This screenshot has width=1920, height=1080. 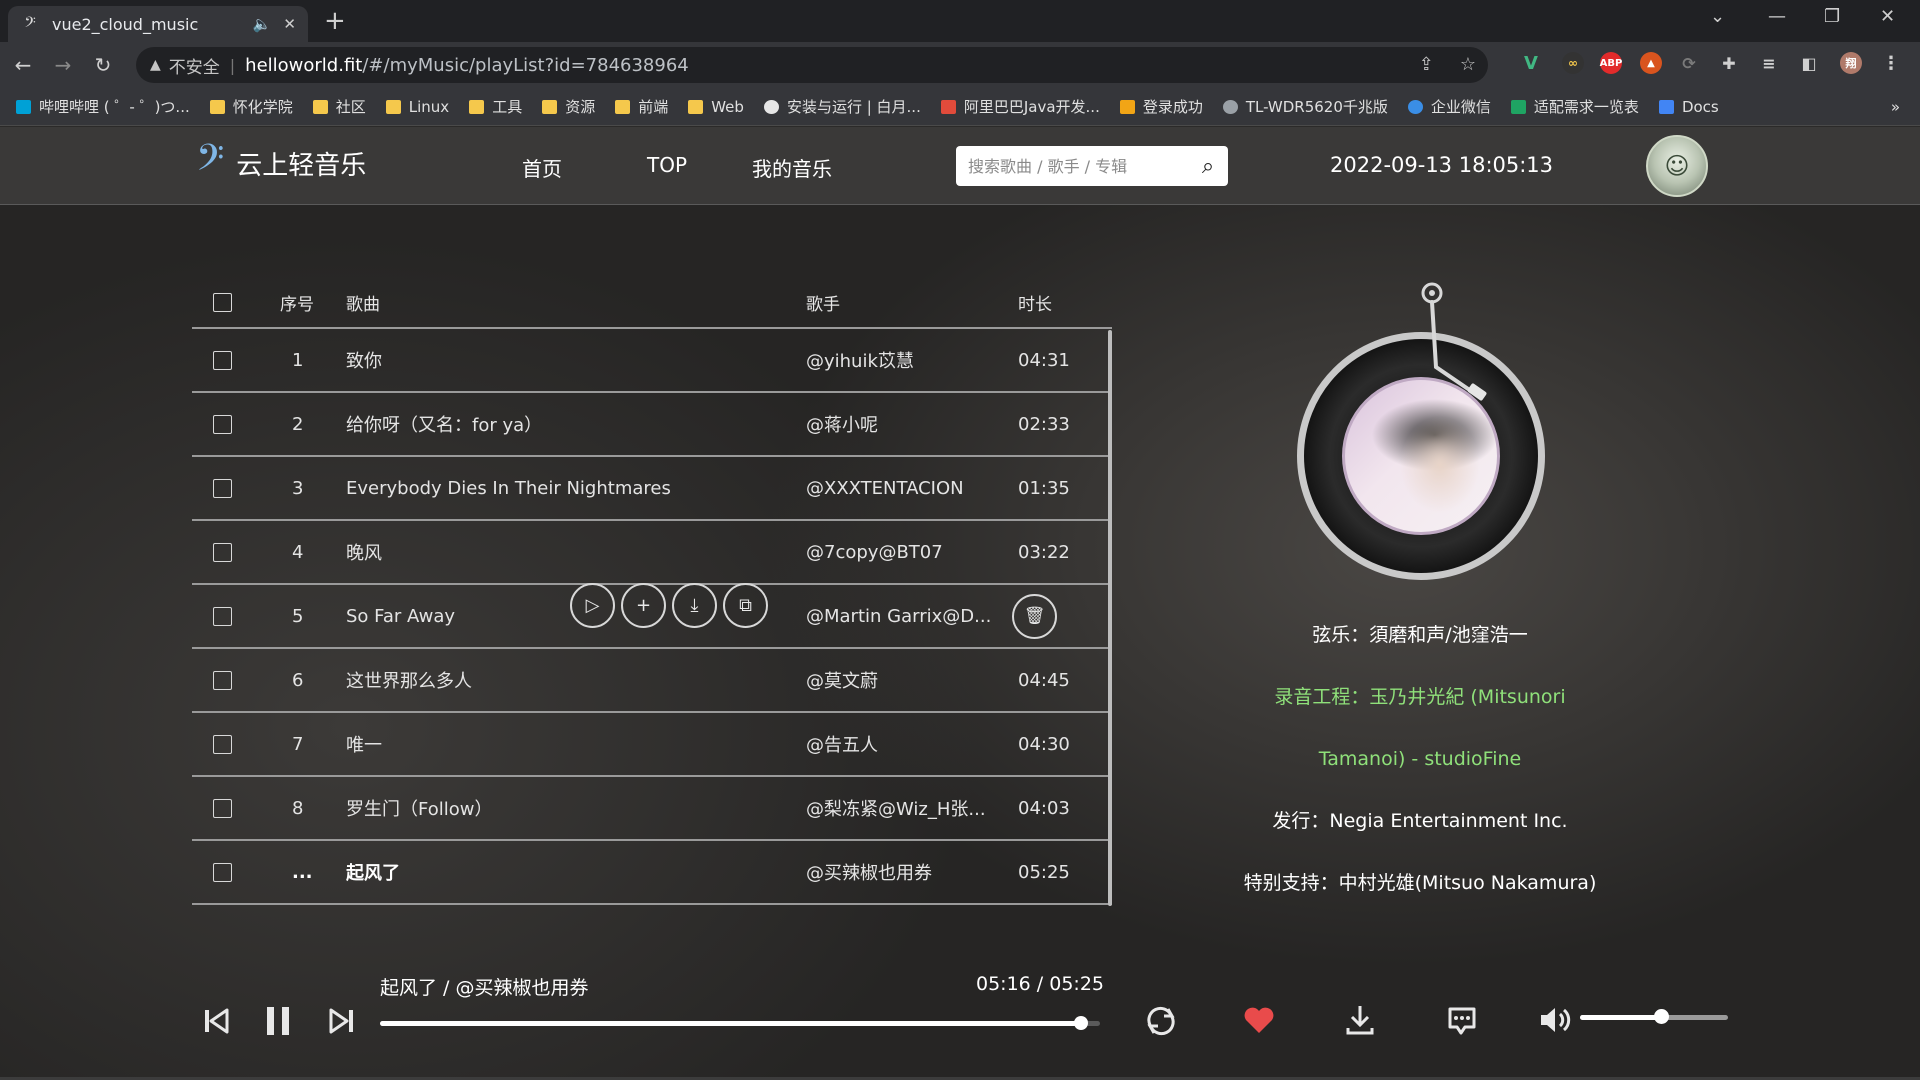 What do you see at coordinates (574, 744) in the screenshot?
I see `row-song: 唯一` at bounding box center [574, 744].